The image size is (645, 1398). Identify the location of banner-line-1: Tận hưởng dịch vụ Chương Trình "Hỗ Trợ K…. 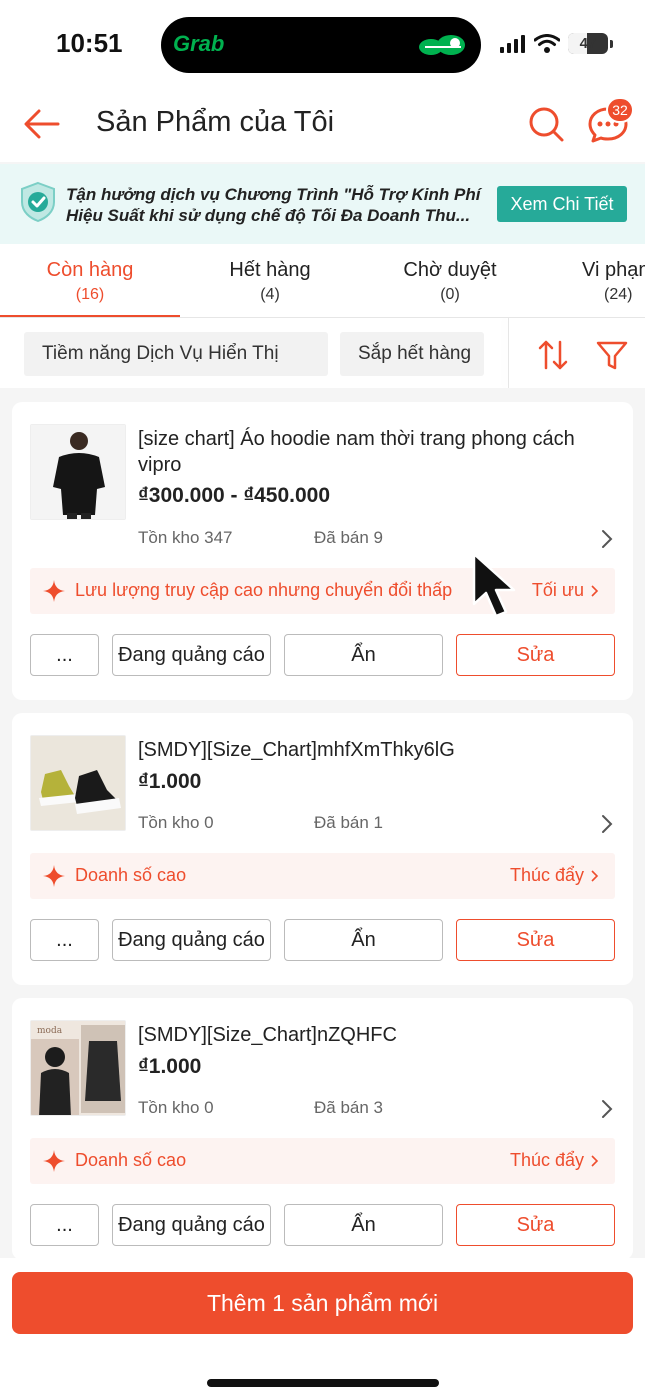
(273, 194).